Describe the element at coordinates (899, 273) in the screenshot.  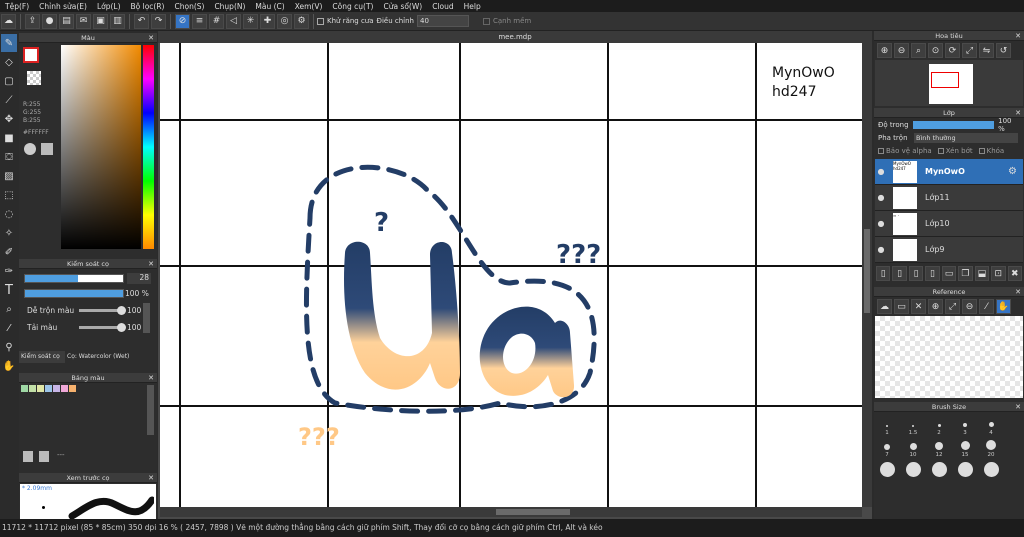
I see `new-layer-8bit-icon: ▯` at that location.